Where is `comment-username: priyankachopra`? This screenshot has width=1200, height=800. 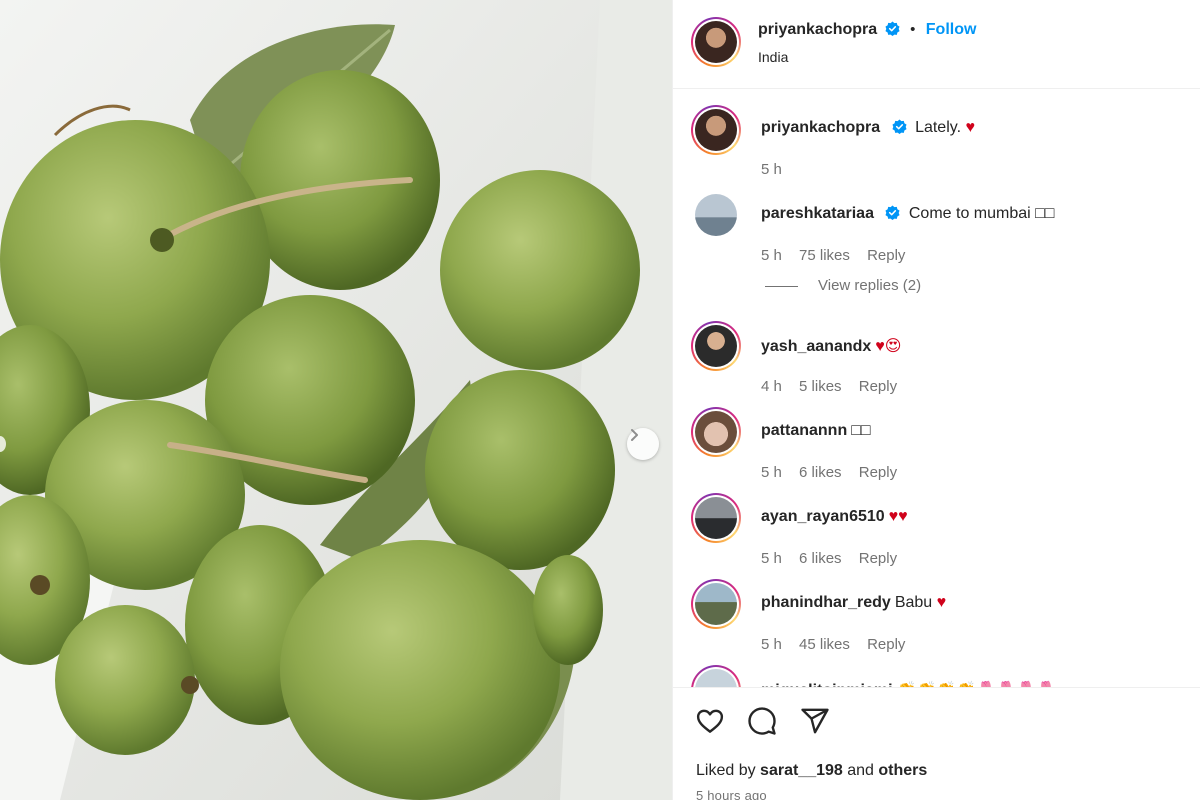 comment-username: priyankachopra is located at coordinates (820, 127).